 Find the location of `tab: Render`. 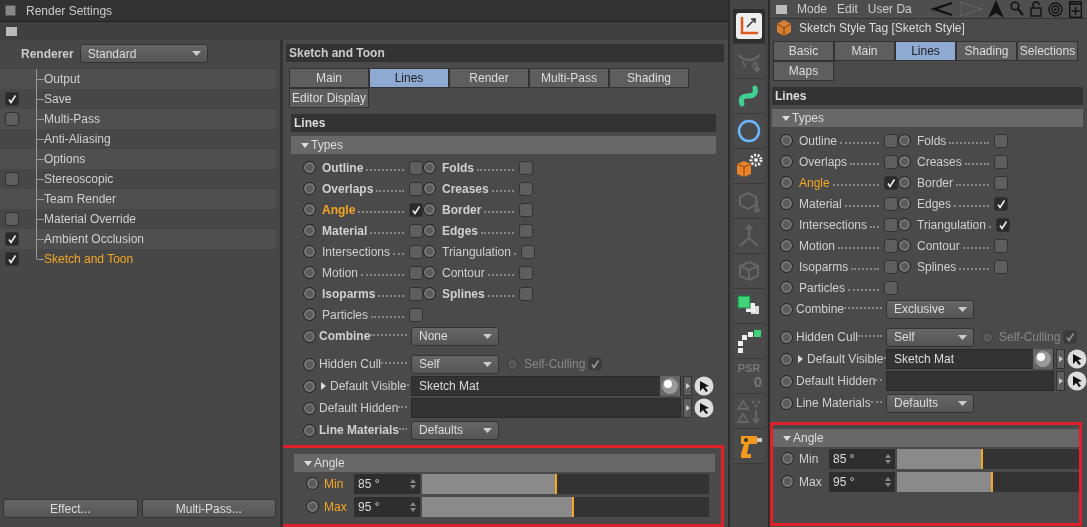

tab: Render is located at coordinates (489, 78).